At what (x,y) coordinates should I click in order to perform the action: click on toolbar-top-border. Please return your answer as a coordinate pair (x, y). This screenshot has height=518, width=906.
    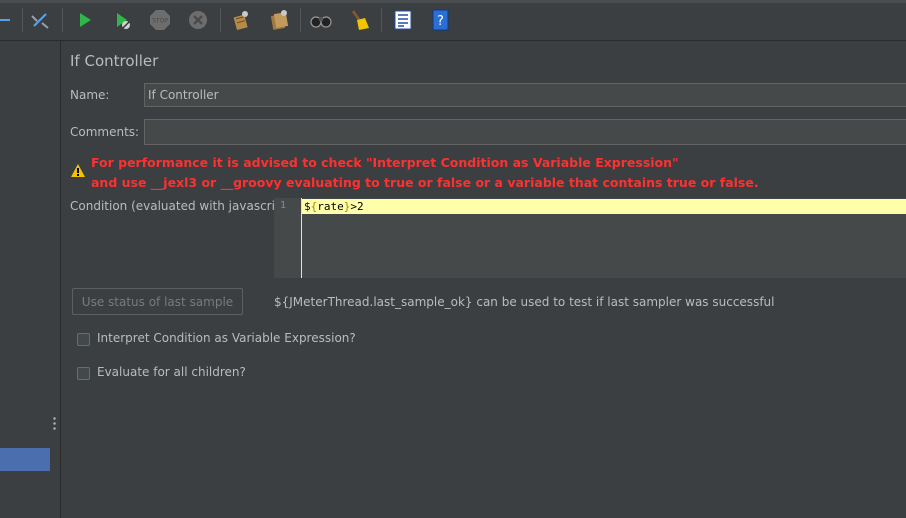
    Looking at the image, I should click on (453, 1).